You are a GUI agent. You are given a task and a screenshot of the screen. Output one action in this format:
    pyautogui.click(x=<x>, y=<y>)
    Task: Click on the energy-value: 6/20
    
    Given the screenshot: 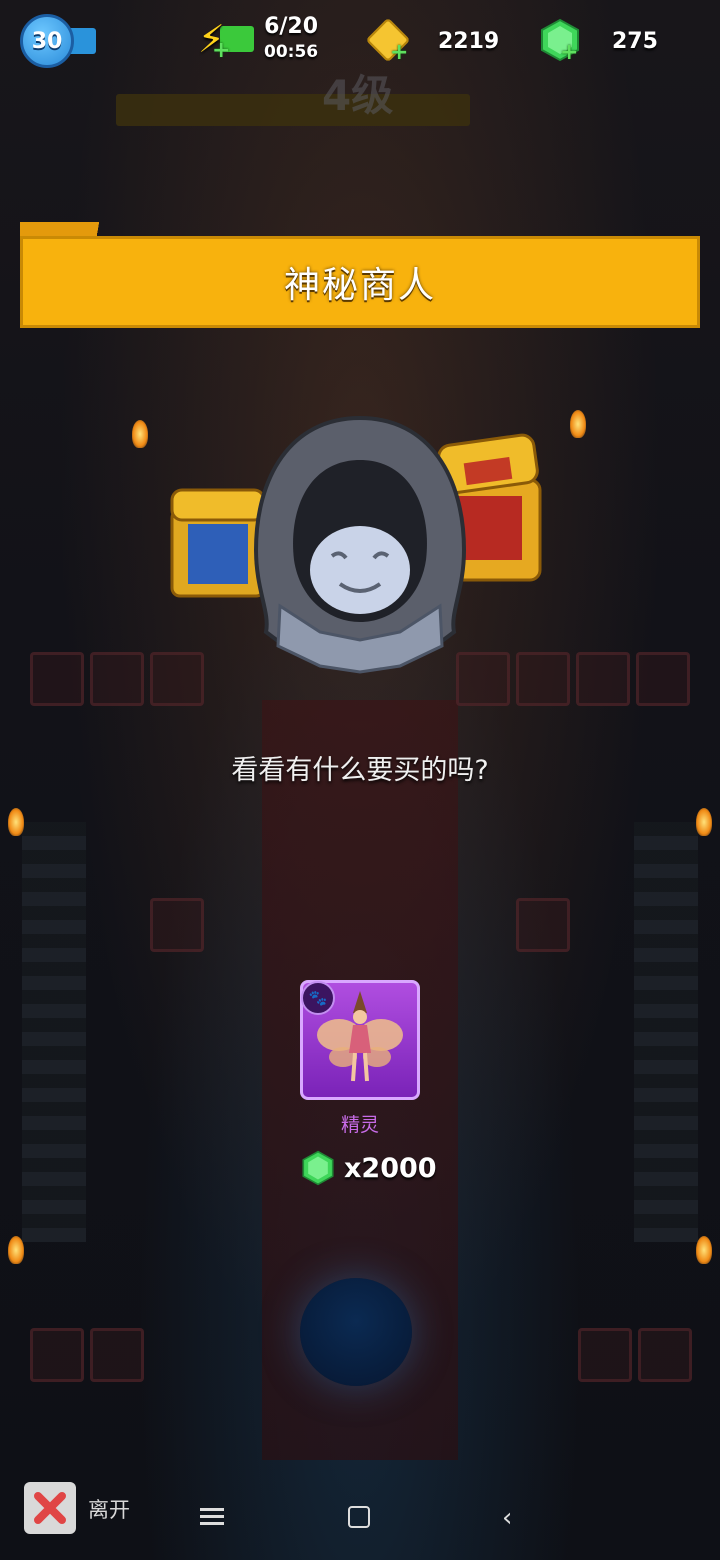 What is the action you would take?
    pyautogui.click(x=291, y=26)
    